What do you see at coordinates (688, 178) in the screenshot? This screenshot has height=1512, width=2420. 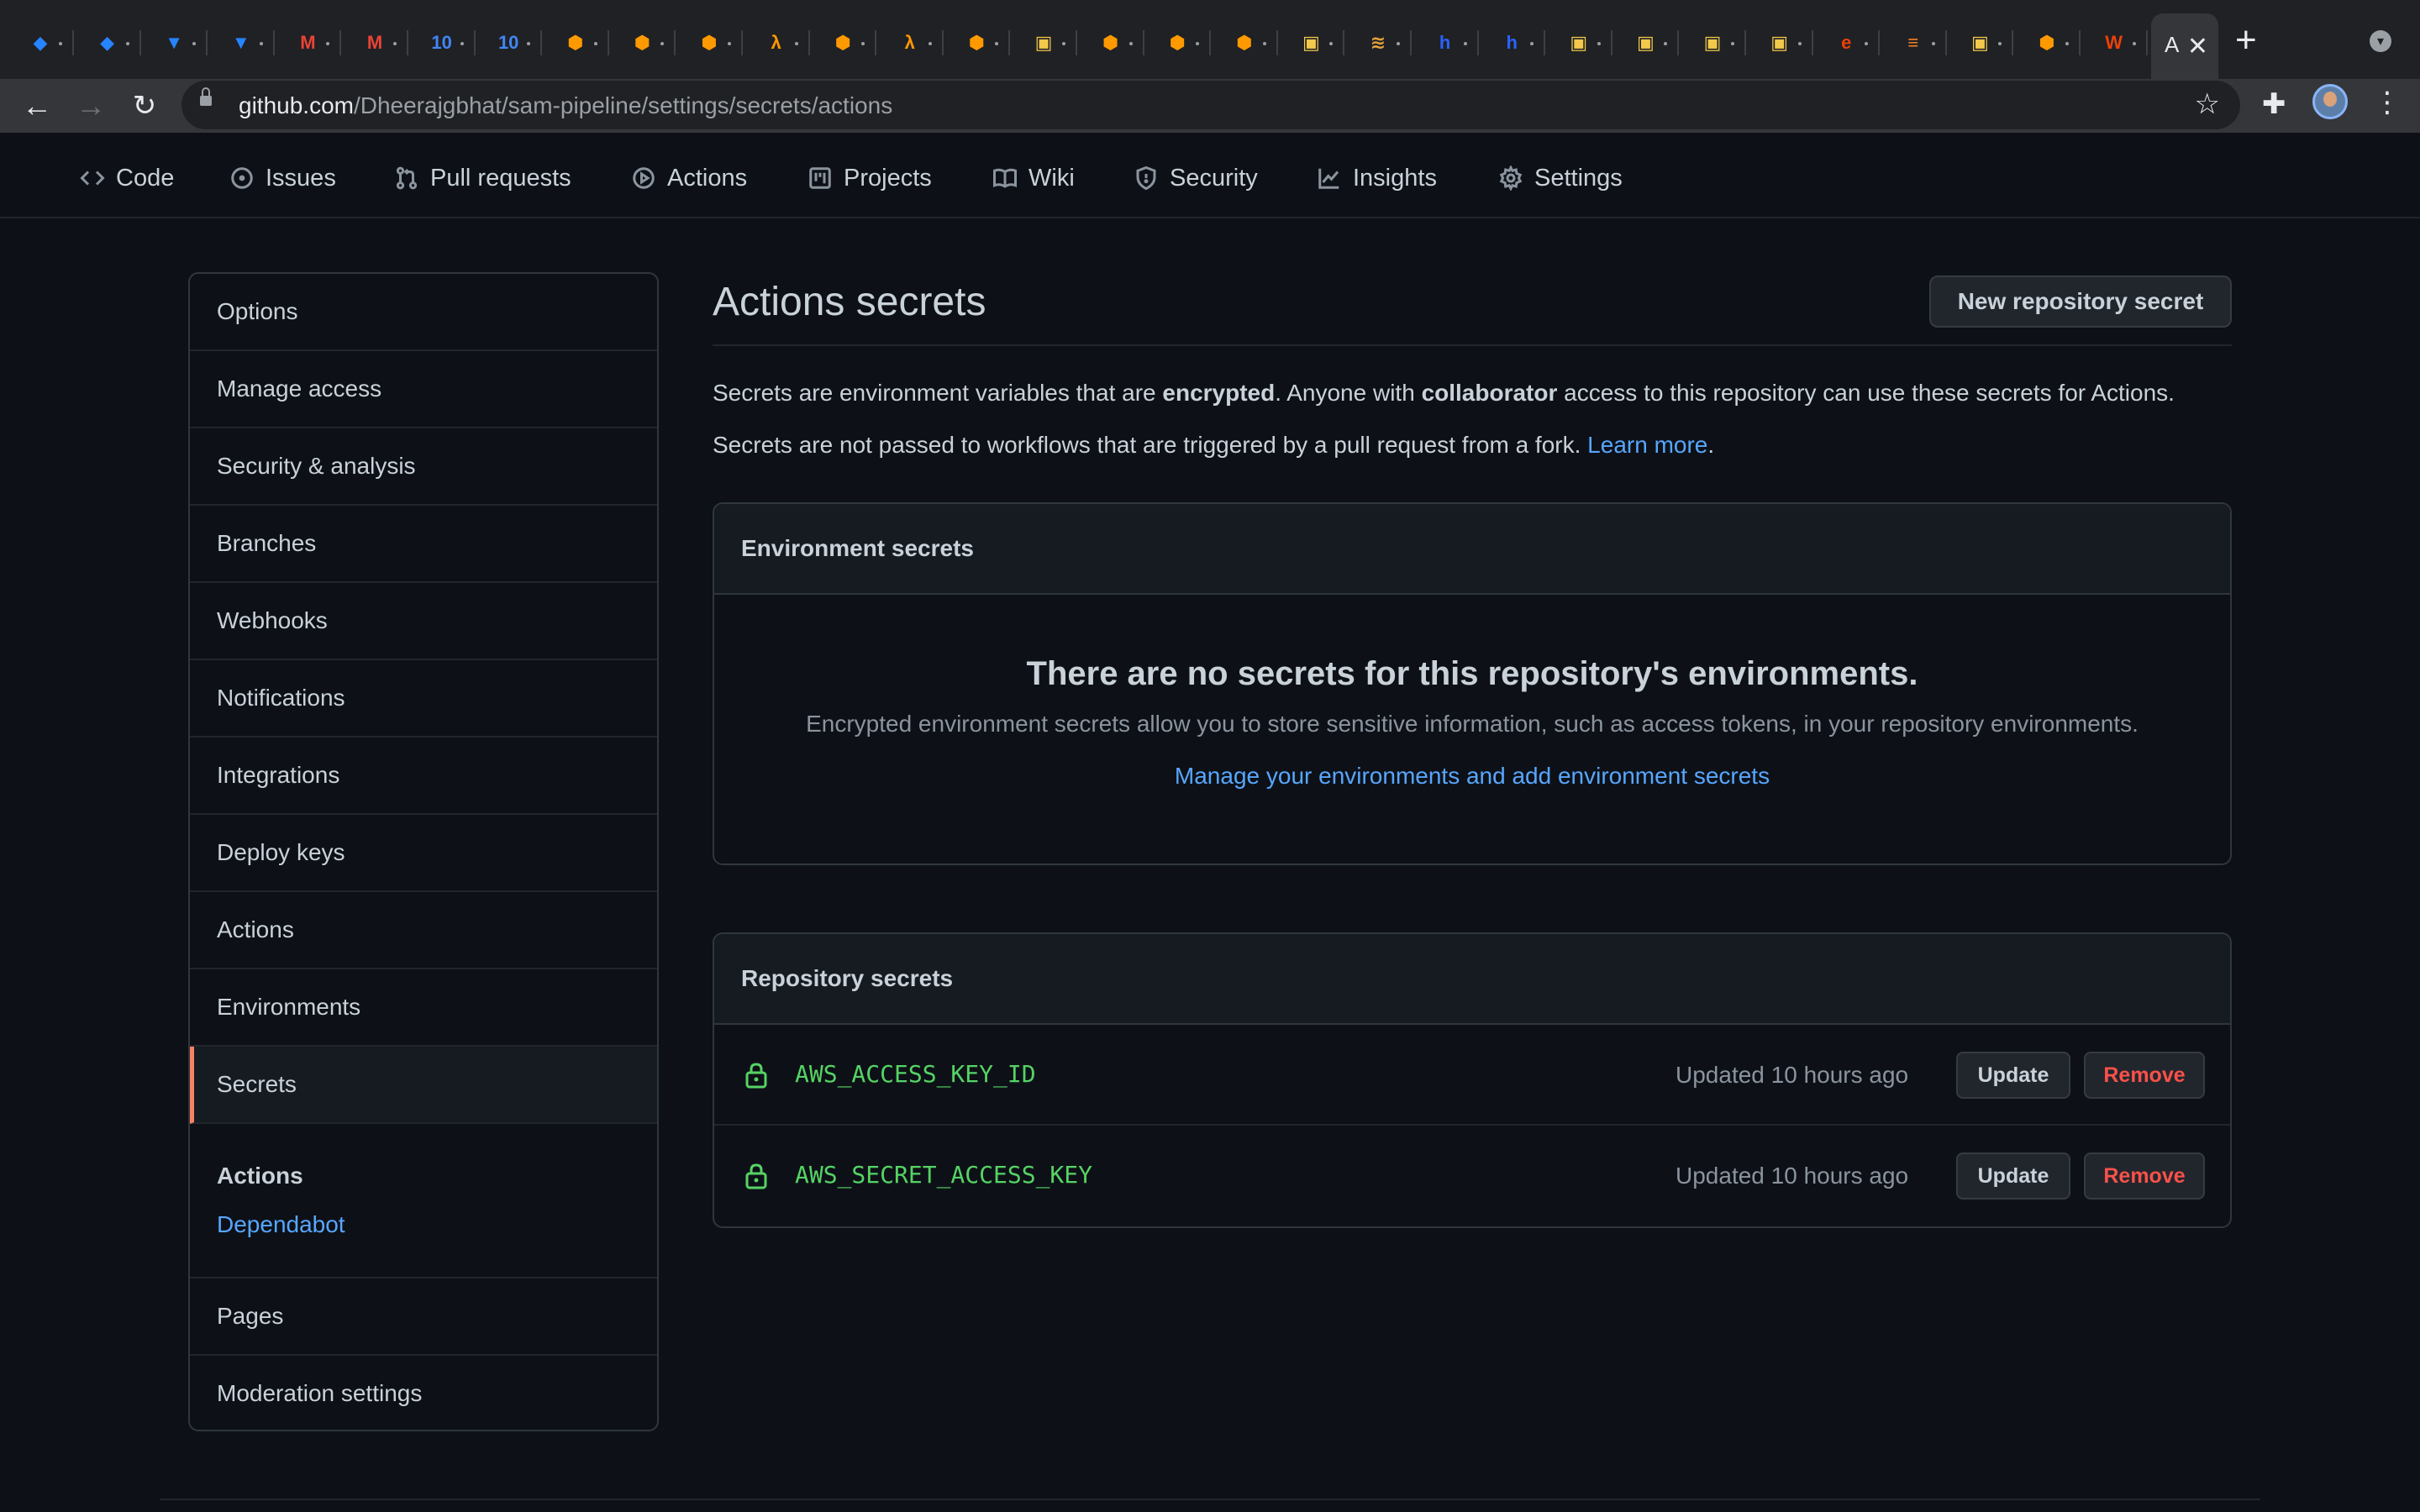 I see `tab-actions: Actions` at bounding box center [688, 178].